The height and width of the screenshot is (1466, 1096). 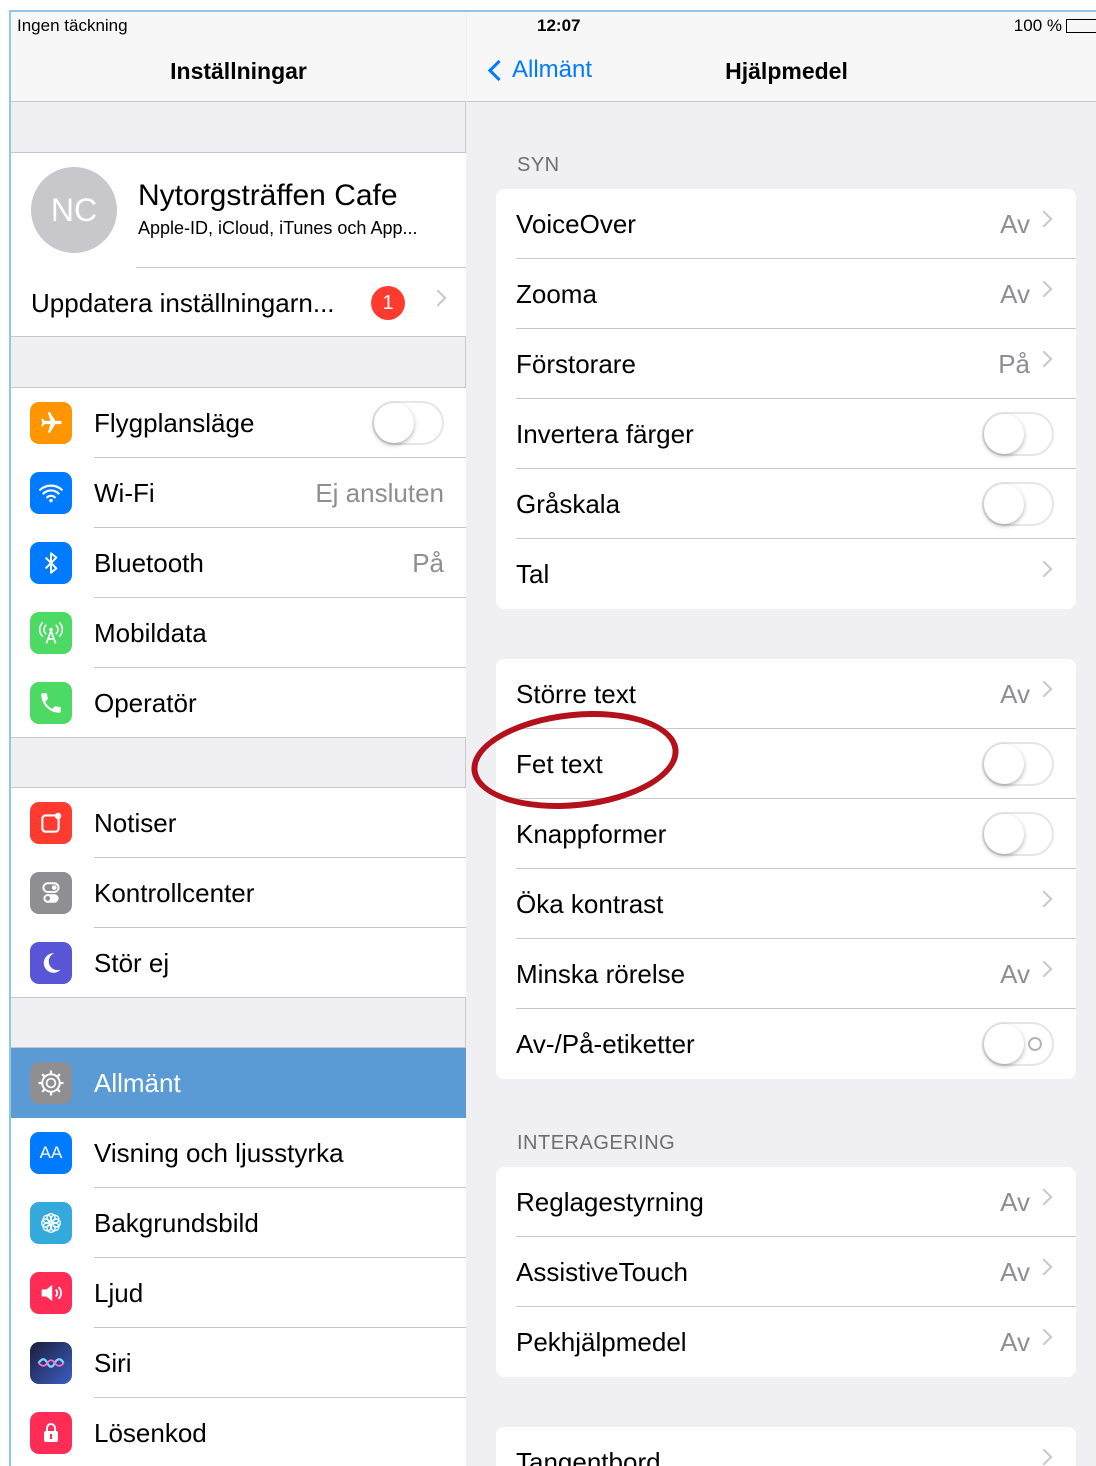 I want to click on phone-icon, so click(x=51, y=703).